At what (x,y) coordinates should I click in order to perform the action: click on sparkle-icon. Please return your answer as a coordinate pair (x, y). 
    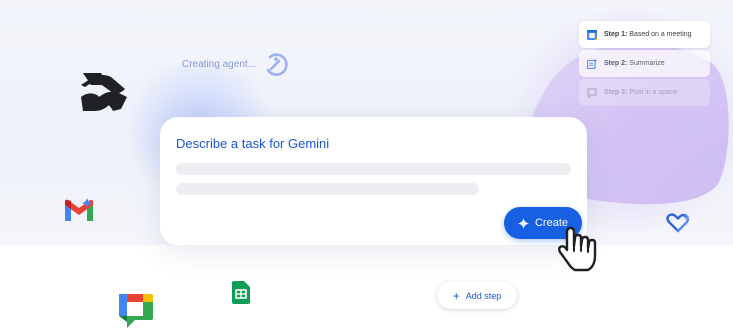
    Looking at the image, I should click on (523, 223).